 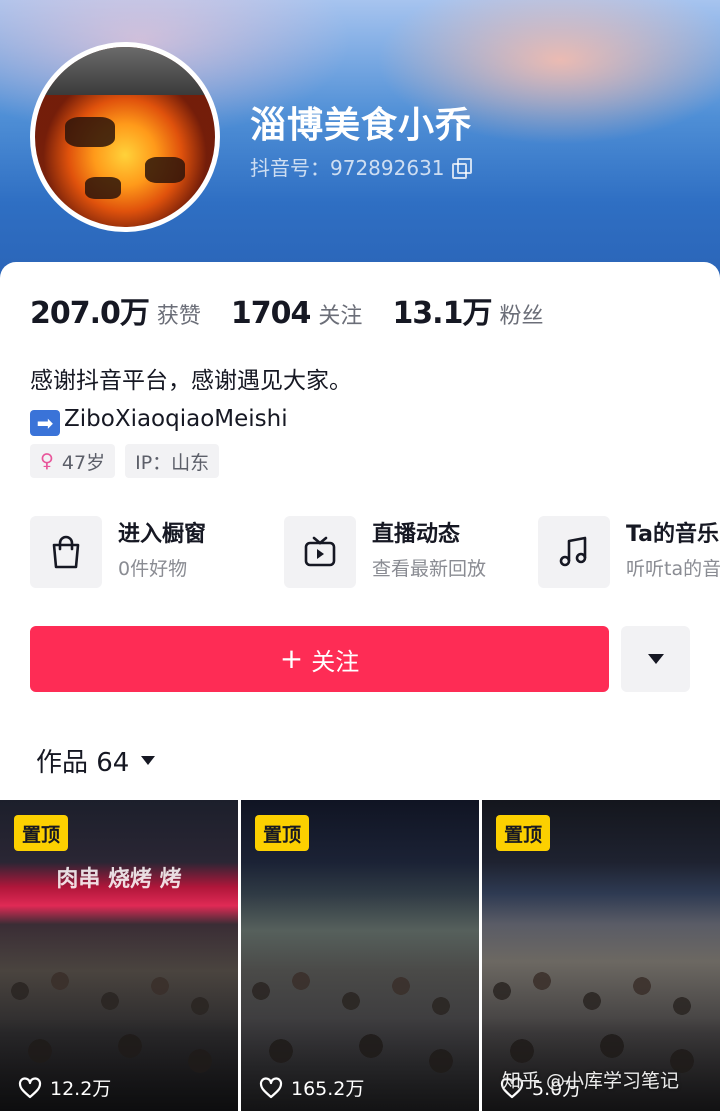 I want to click on stat-value: 207.0万, so click(x=90, y=313).